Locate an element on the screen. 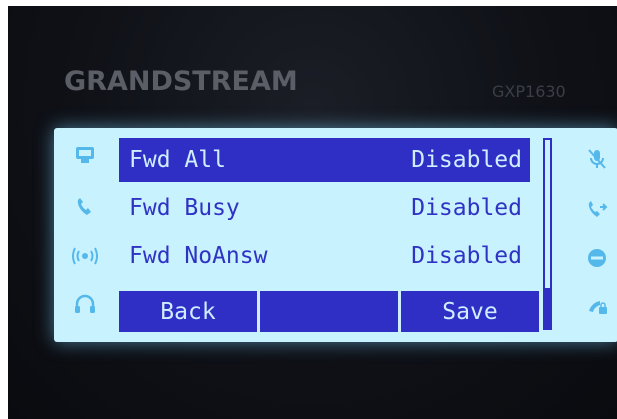 The height and width of the screenshot is (419, 617). softkey-bar: Back Save is located at coordinates (329, 311).